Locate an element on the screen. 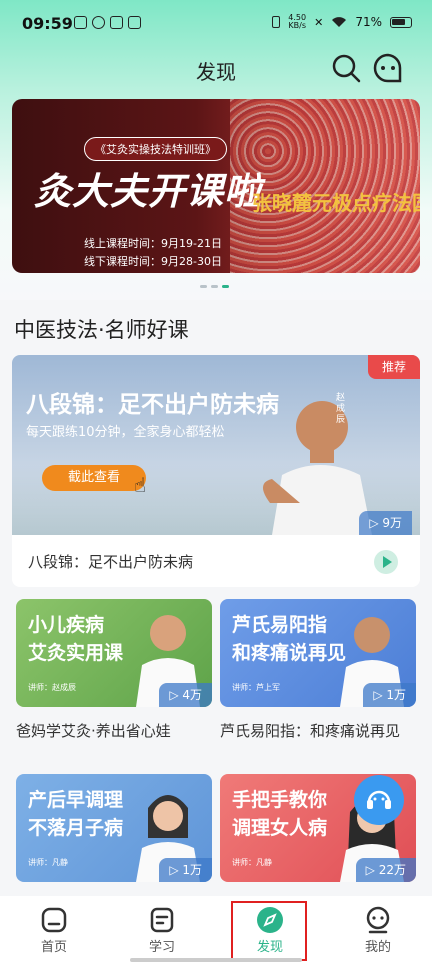 This screenshot has width=432, height=964. tab-profile: 我的 is located at coordinates (378, 926).